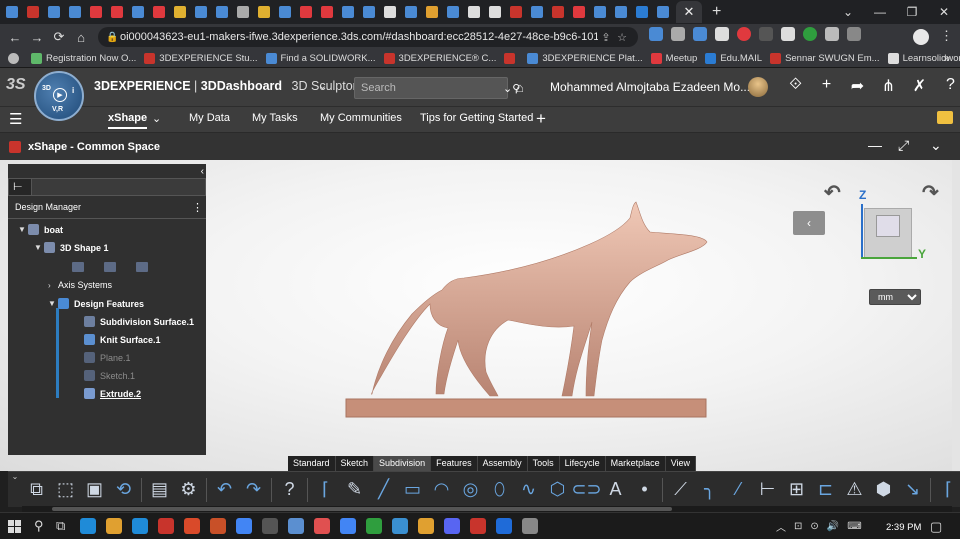 The height and width of the screenshot is (539, 960). I want to click on bookmark-item: Edu.MAIL, so click(733, 58).